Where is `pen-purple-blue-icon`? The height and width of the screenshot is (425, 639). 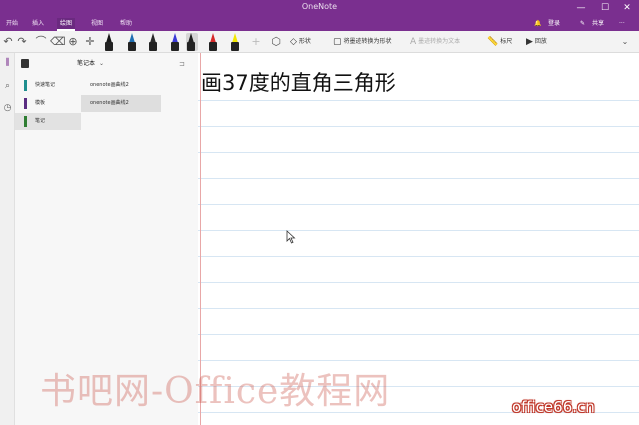 pen-purple-blue-icon is located at coordinates (175, 42).